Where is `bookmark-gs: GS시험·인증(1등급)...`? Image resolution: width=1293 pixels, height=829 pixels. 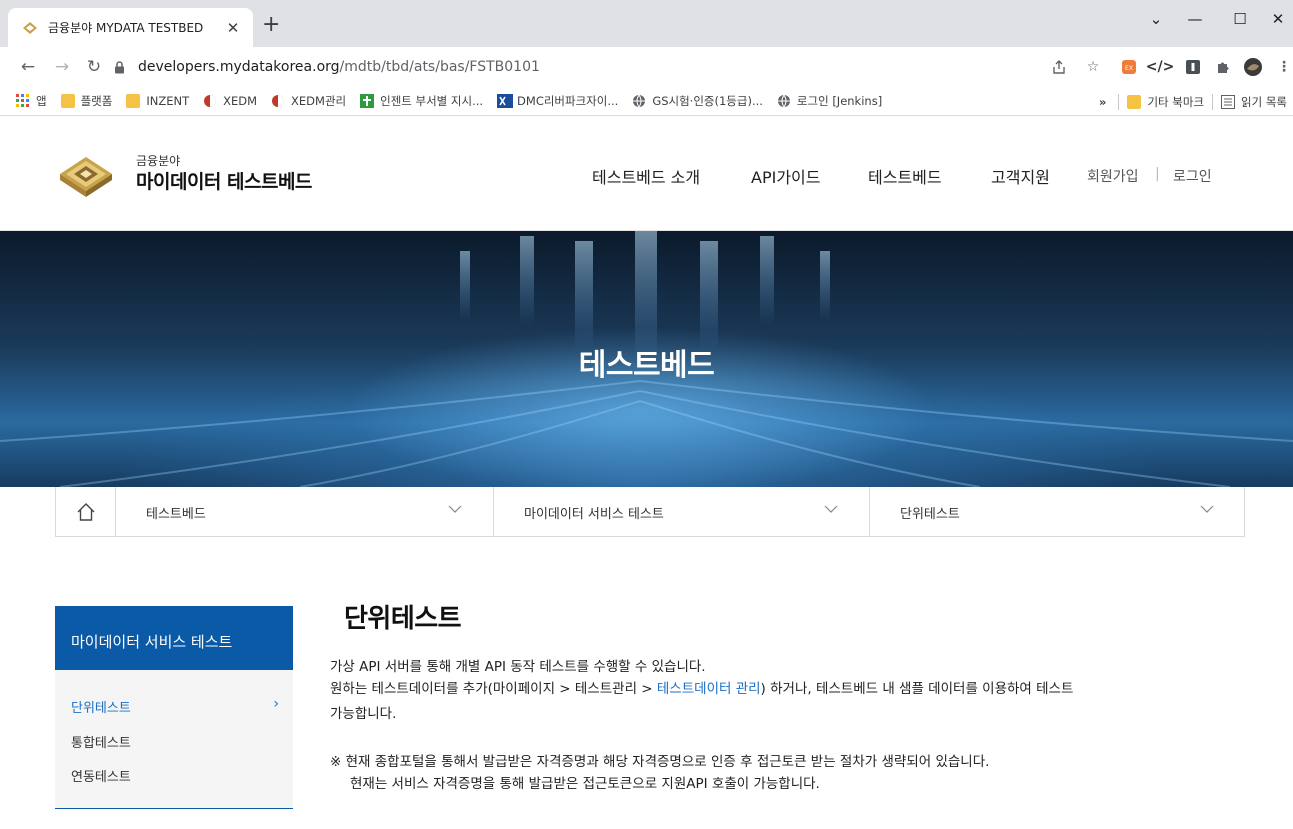
bookmark-gs: GS시험·인증(1등급)... is located at coordinates (697, 101).